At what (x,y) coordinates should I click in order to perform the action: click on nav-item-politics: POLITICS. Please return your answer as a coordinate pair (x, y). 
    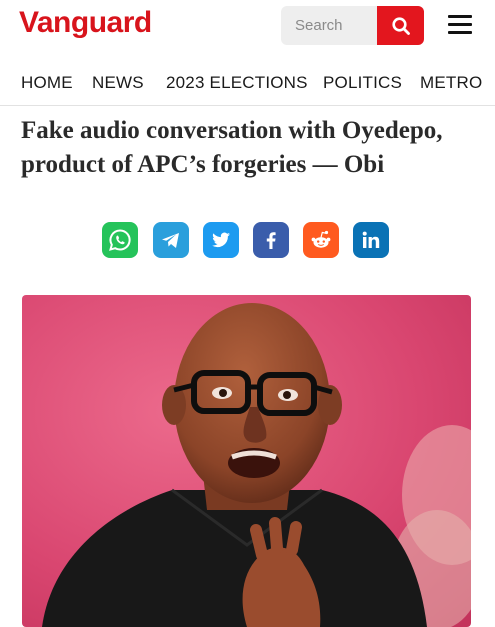
    Looking at the image, I should click on (362, 83).